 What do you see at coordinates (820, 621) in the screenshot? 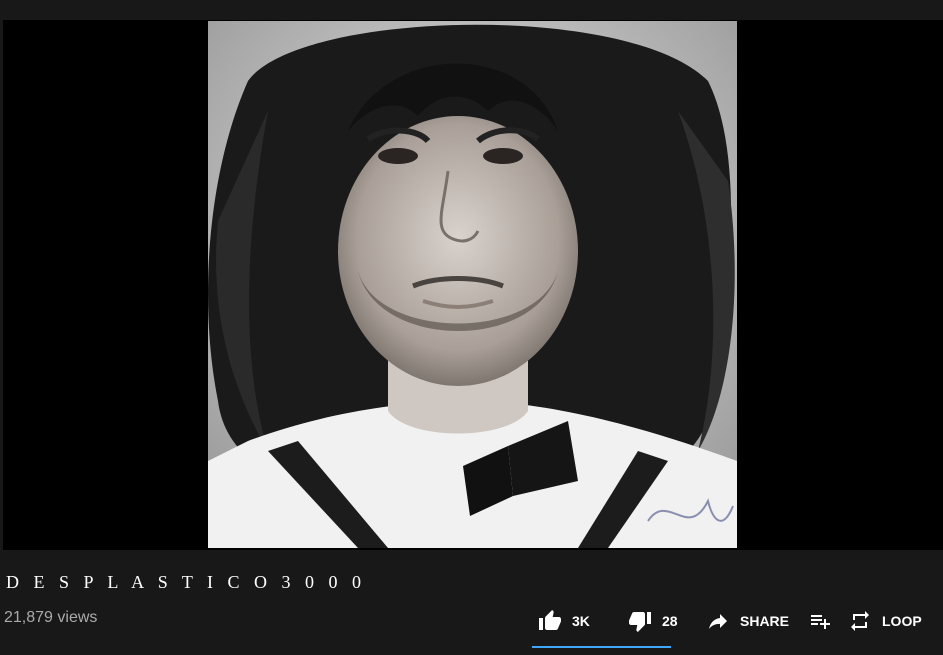
I see `playlist-add-icon` at bounding box center [820, 621].